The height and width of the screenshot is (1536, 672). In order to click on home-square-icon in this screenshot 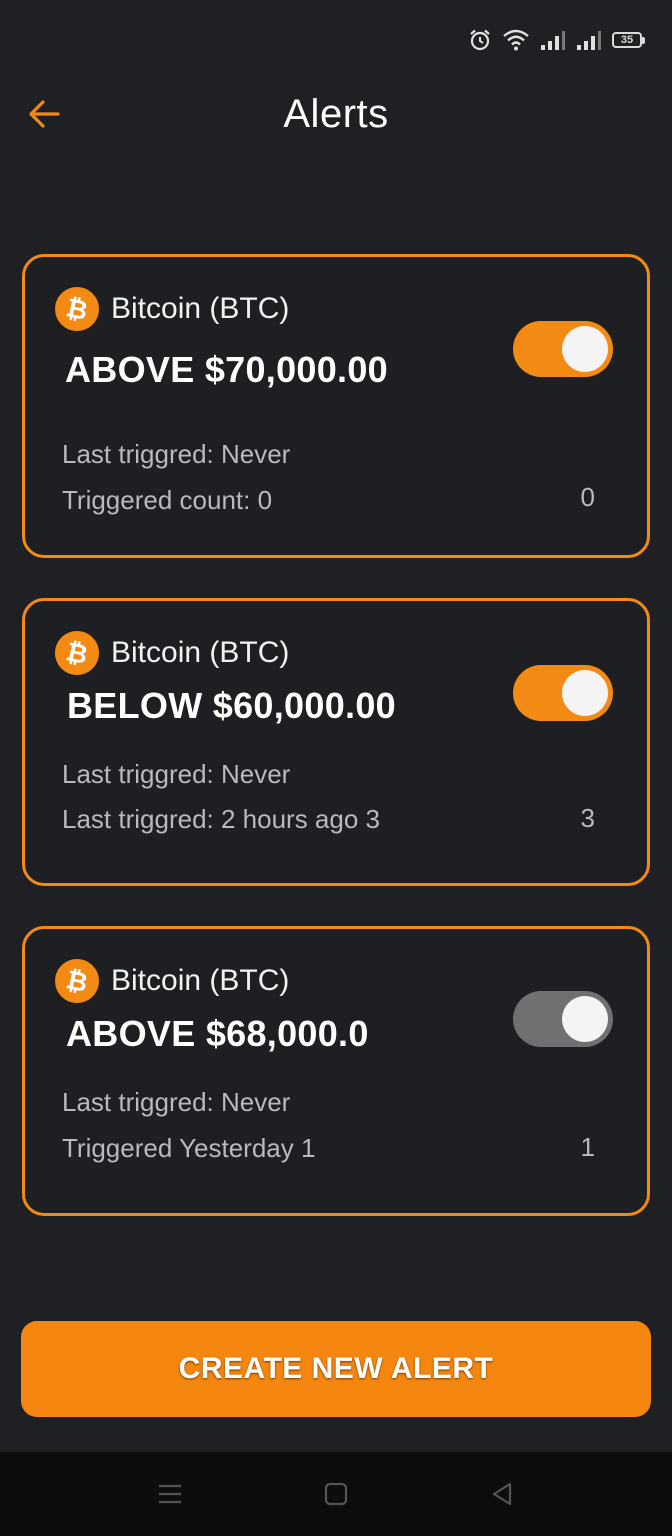, I will do `click(336, 1494)`.